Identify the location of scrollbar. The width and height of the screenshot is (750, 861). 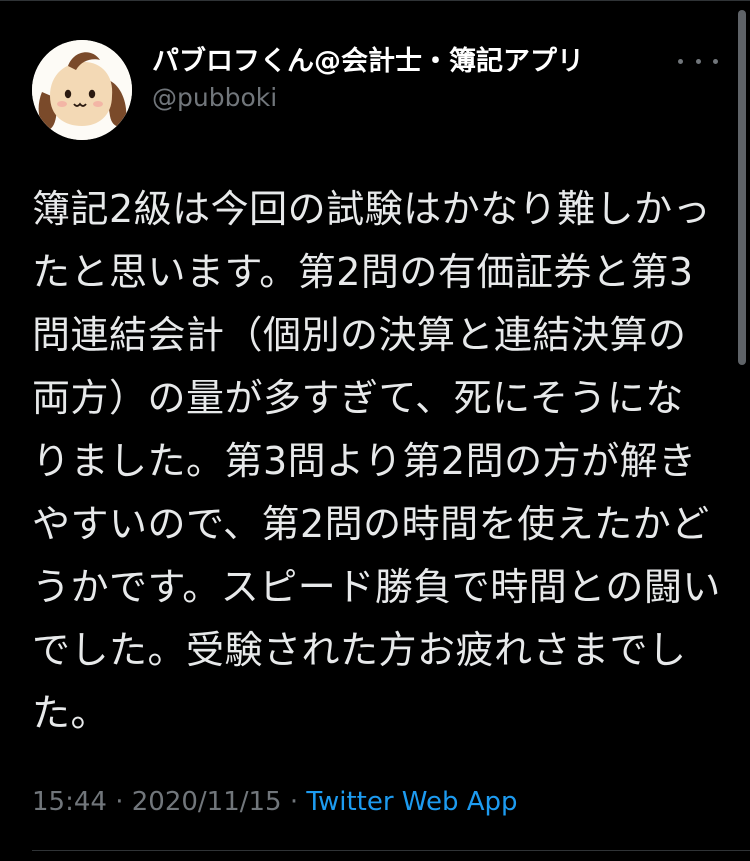
(742, 187).